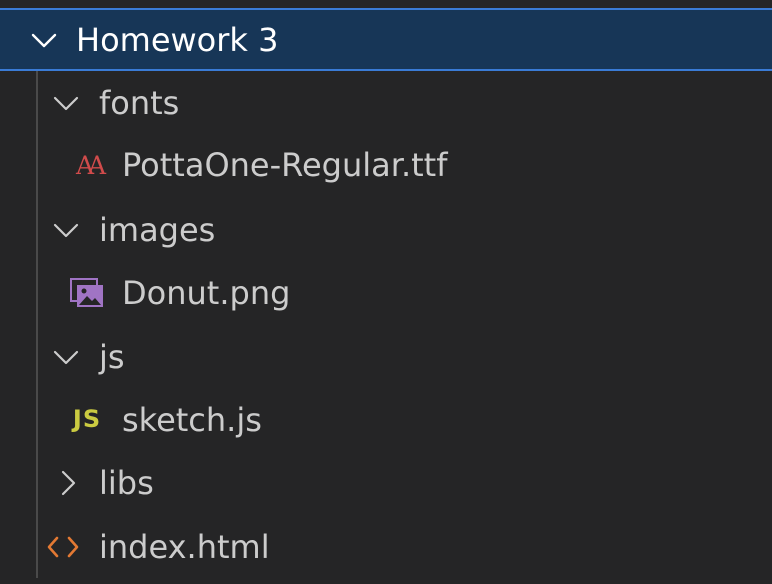 The height and width of the screenshot is (584, 772). What do you see at coordinates (184, 547) in the screenshot?
I see `file-label: index.html` at bounding box center [184, 547].